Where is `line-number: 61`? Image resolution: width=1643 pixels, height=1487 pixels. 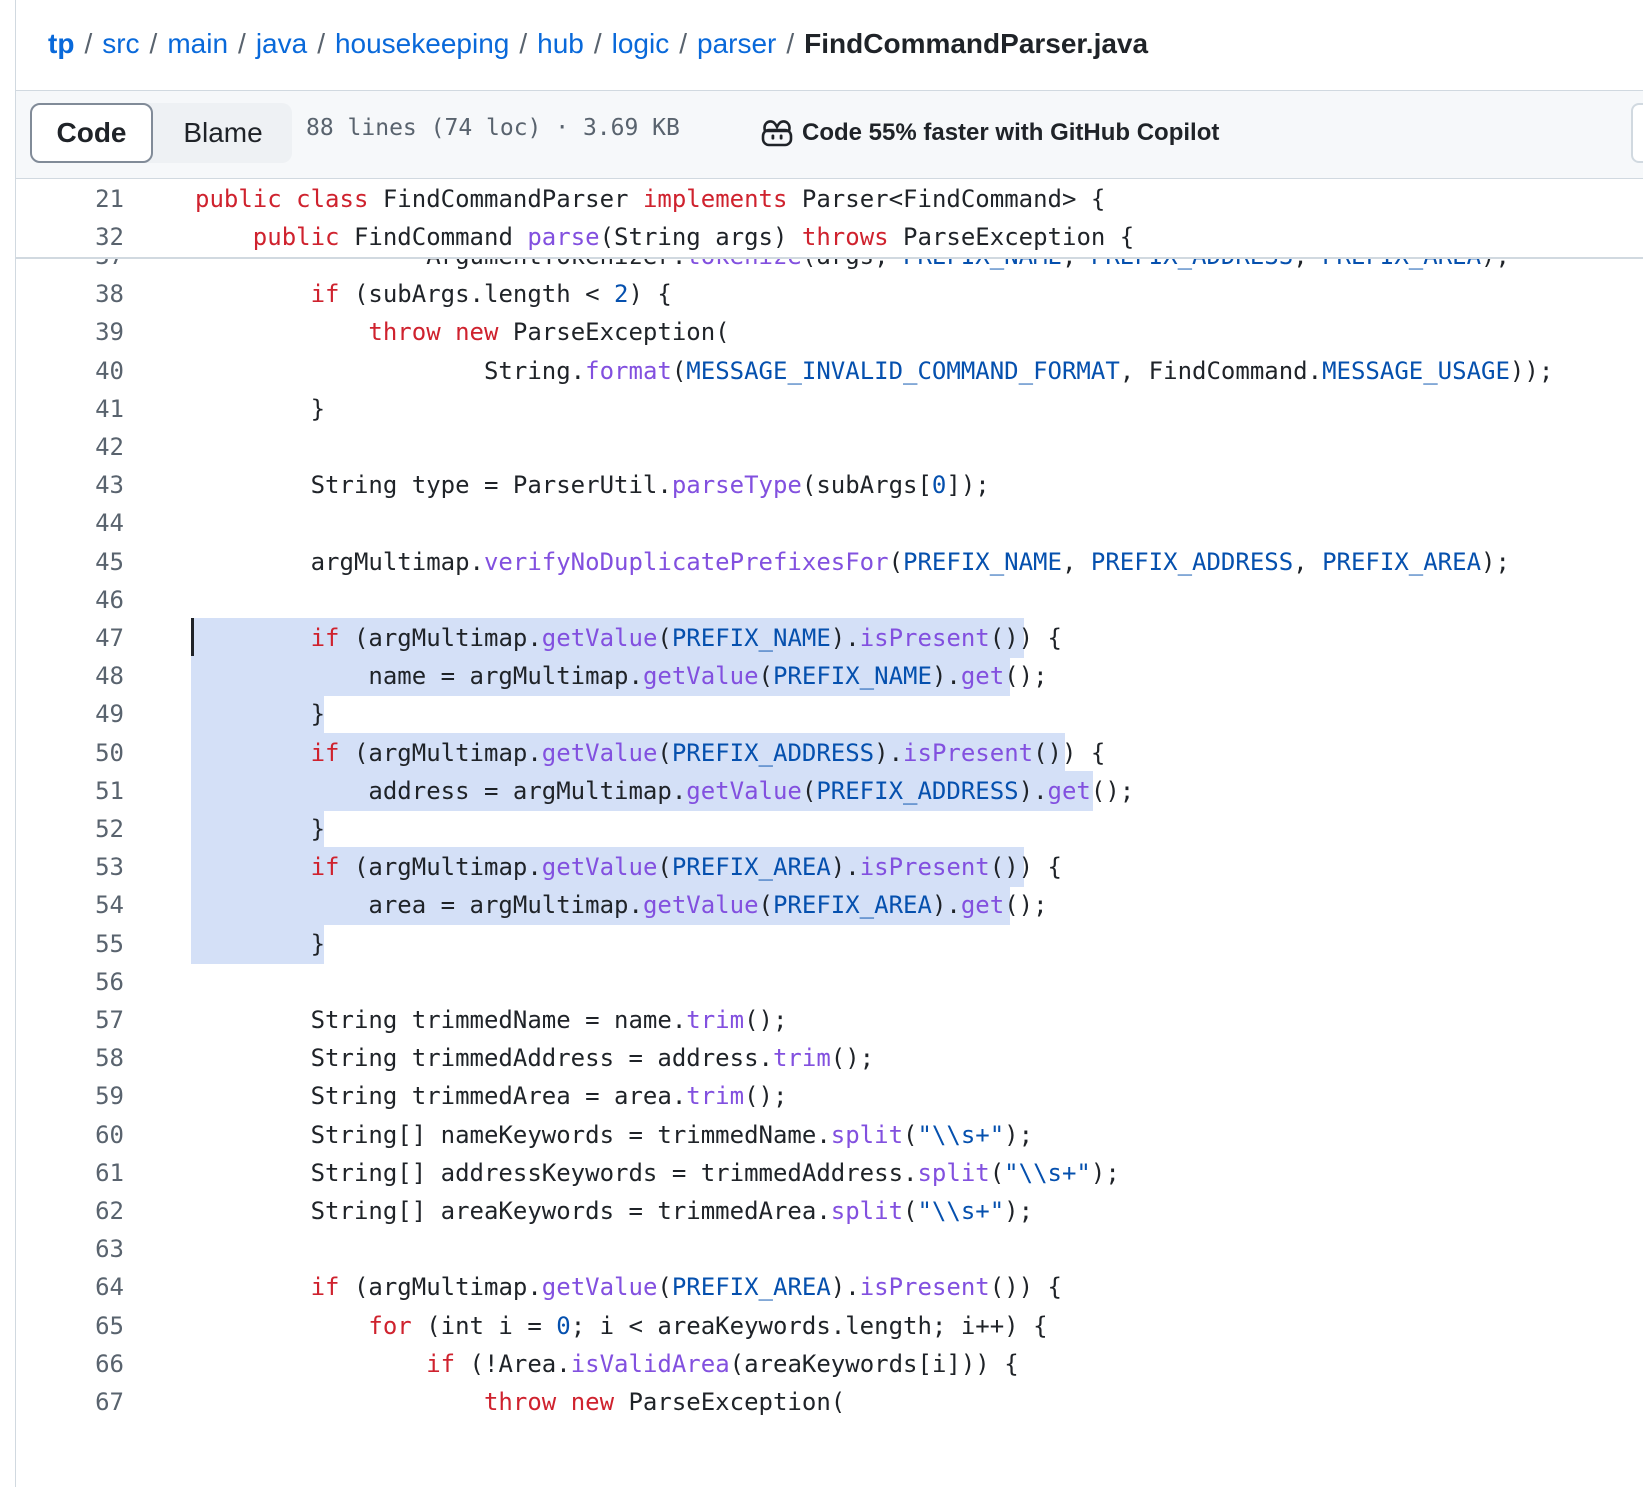 line-number: 61 is located at coordinates (70, 1173).